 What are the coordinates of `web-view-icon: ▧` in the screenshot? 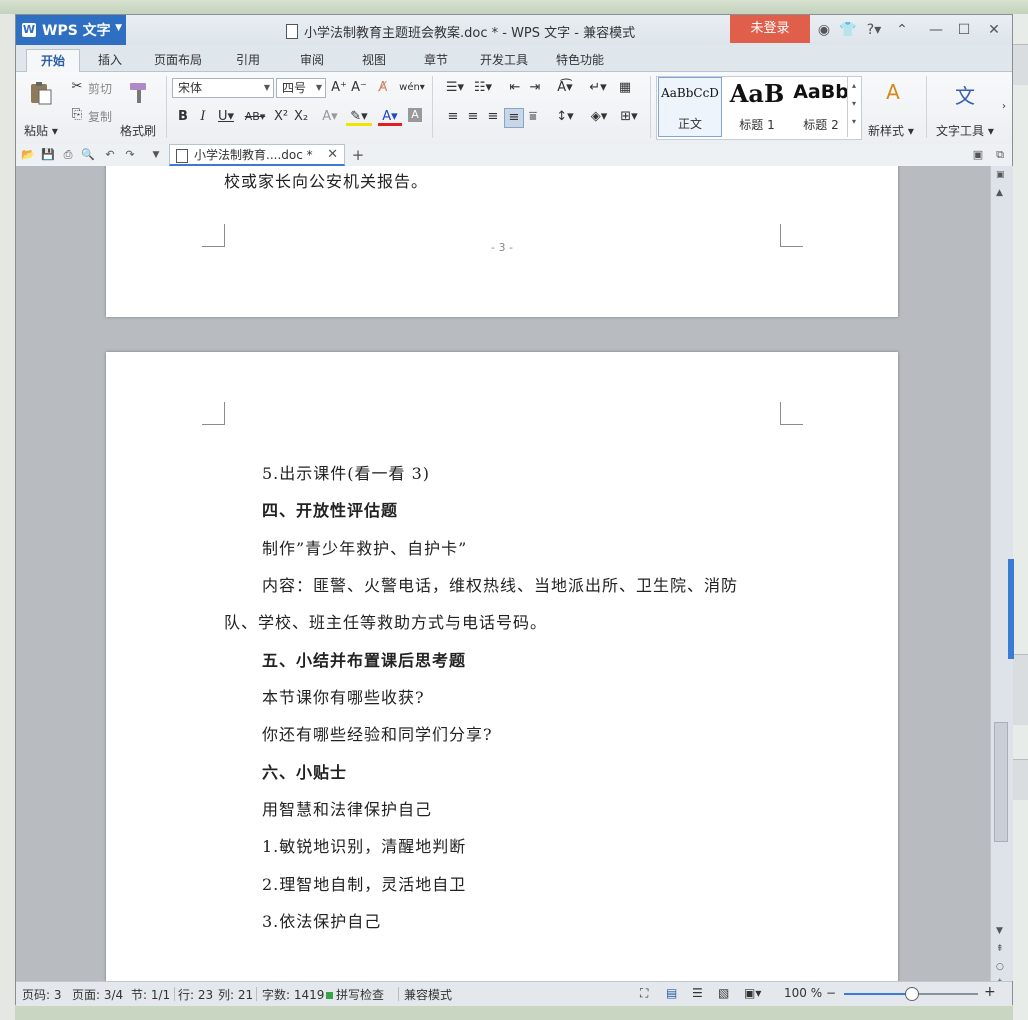 It's located at (723, 993).